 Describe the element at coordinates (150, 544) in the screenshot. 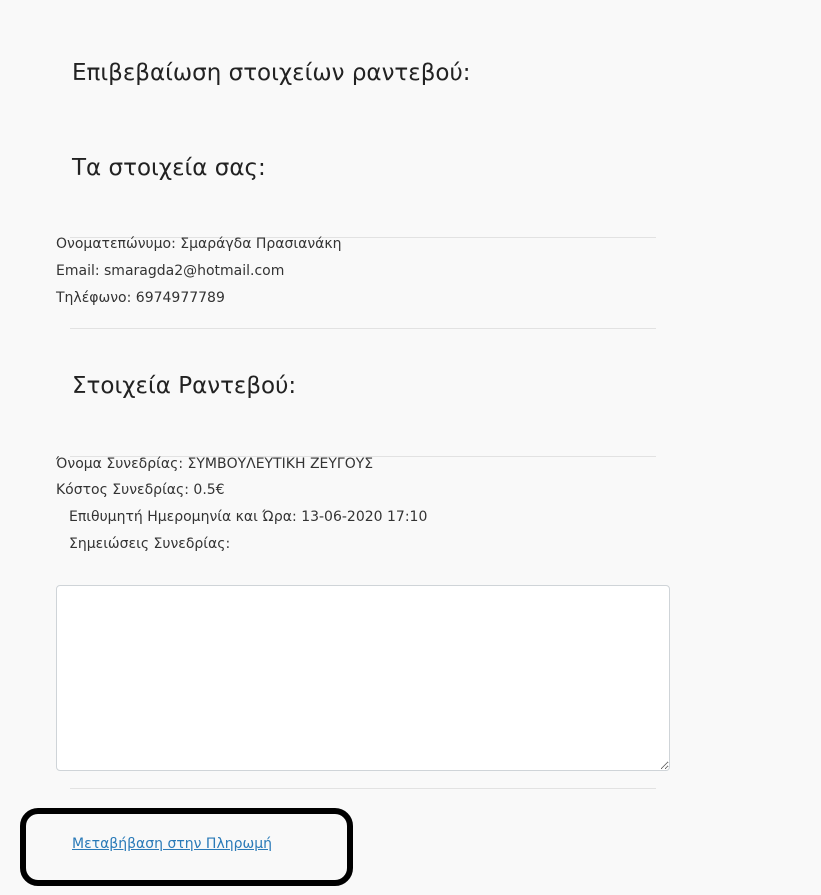

I see `notes-label: Σημειώσεις Συνεδρίας:` at that location.